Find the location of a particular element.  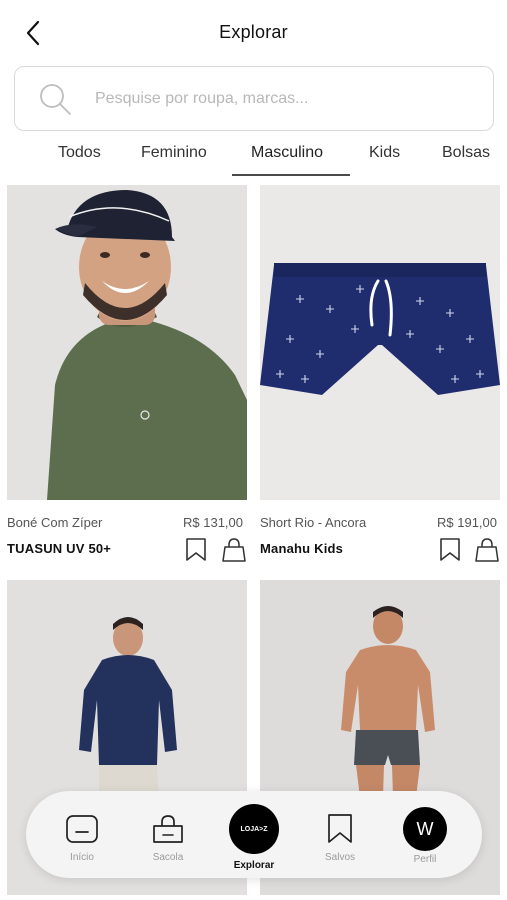

nav-item-salvos: Salvos is located at coordinates (340, 834).